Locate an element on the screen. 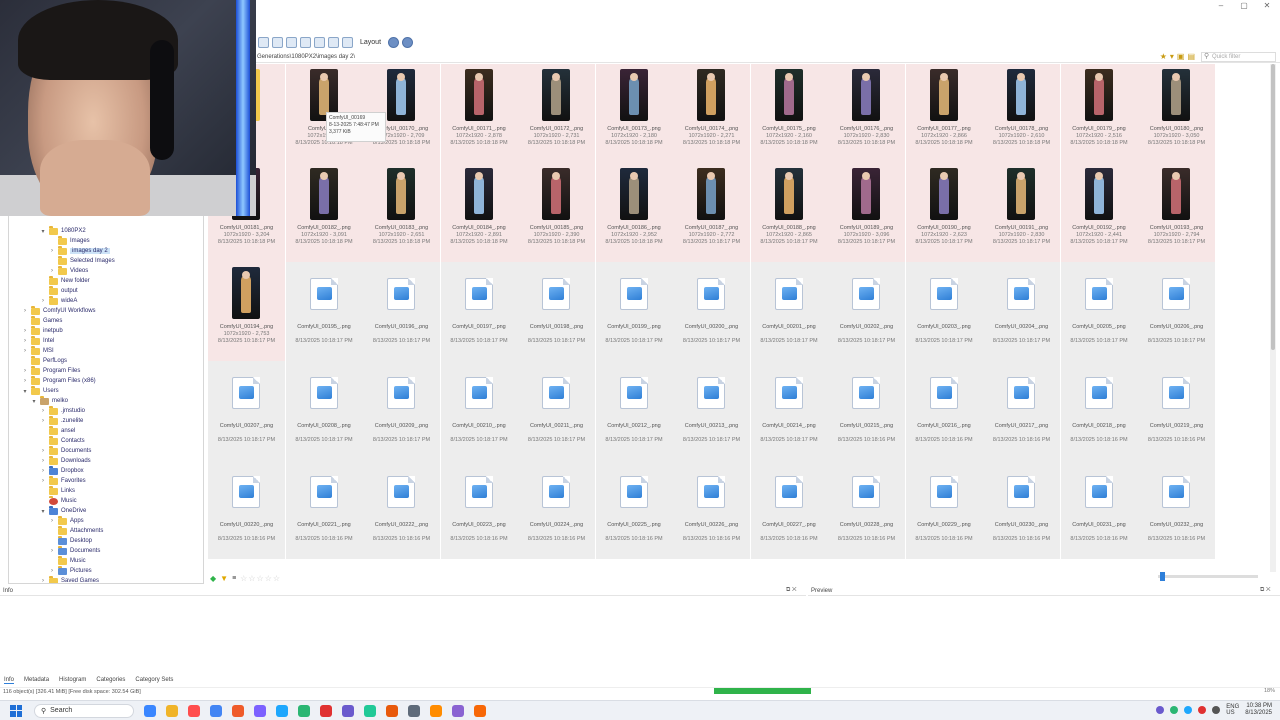 This screenshot has height=720, width=1280. tree-item: ansel is located at coordinates (57, 430).